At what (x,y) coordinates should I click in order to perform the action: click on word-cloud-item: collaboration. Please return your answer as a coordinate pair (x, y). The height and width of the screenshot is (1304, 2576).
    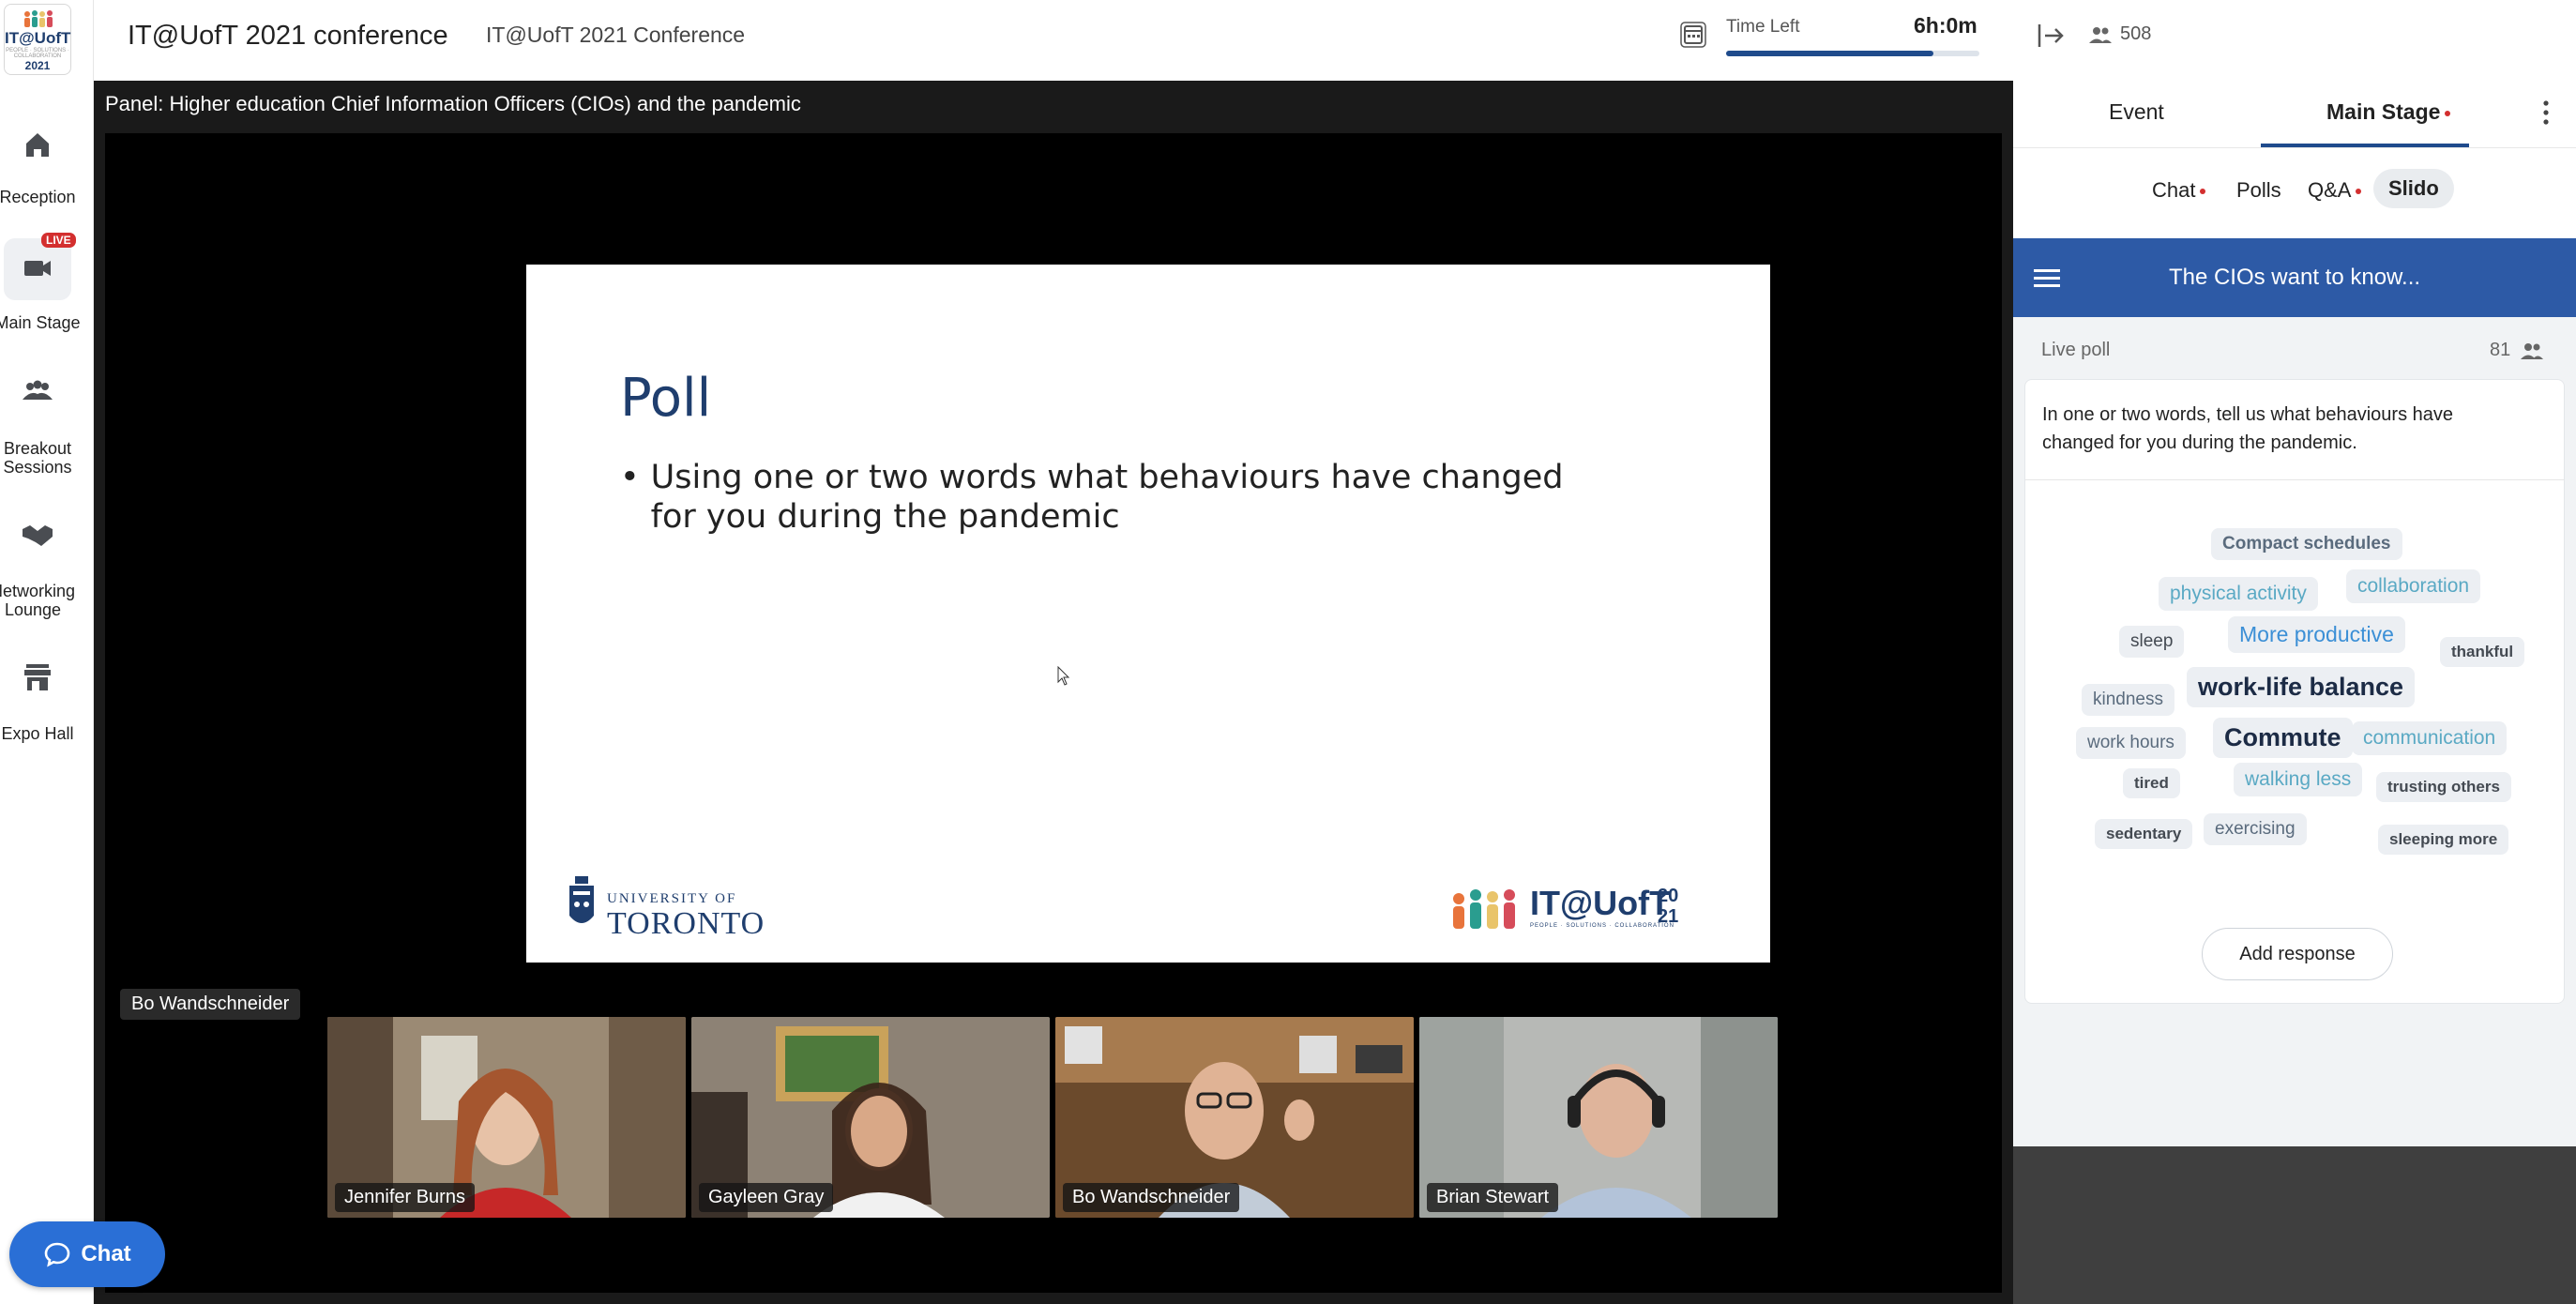
    Looking at the image, I should click on (2413, 586).